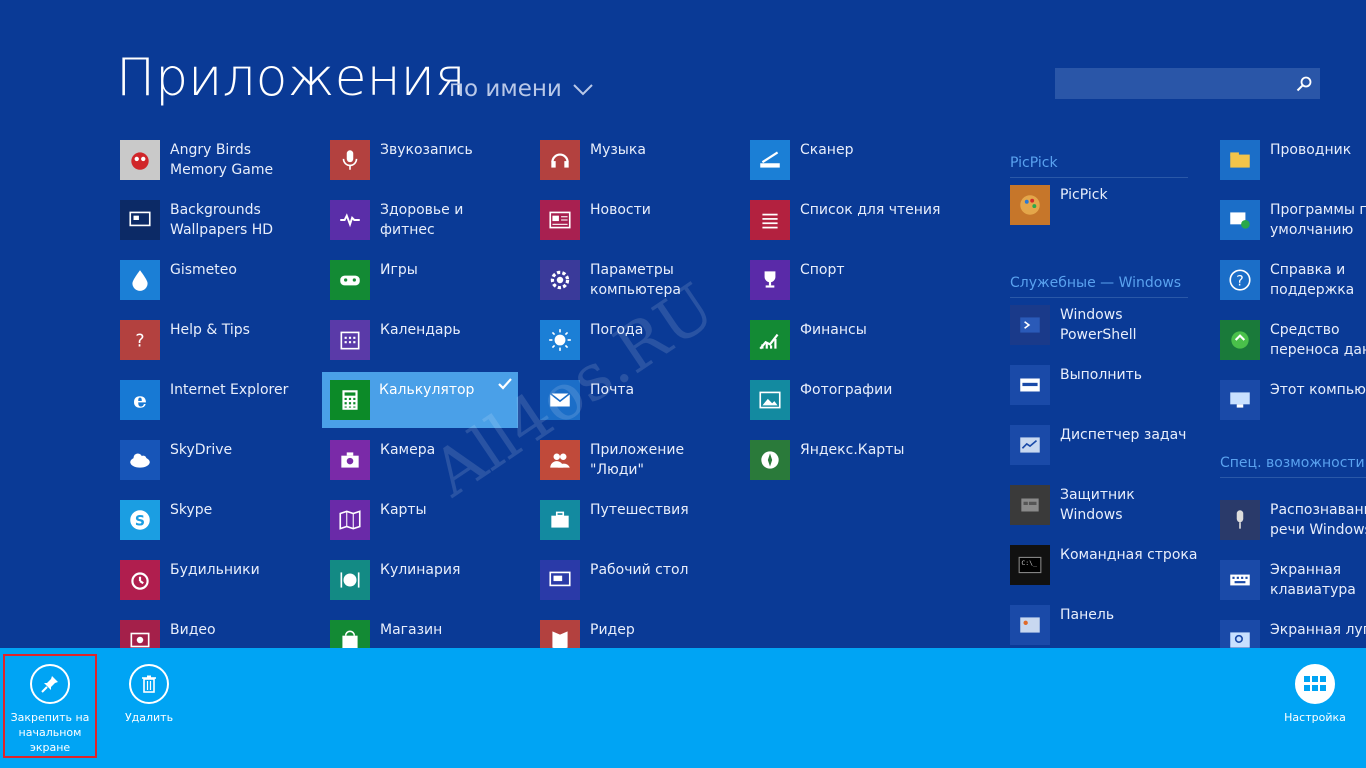 The image size is (1366, 768). What do you see at coordinates (1293, 168) in the screenshot?
I see `app-tile: Проводник` at bounding box center [1293, 168].